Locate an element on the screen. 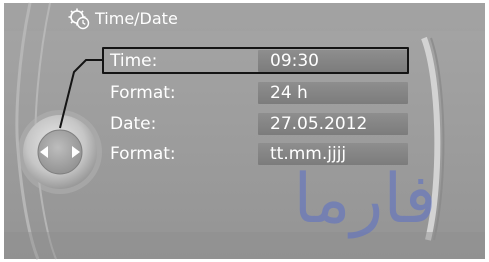 The width and height of the screenshot is (489, 262). page-title: Time/Date is located at coordinates (136, 18).